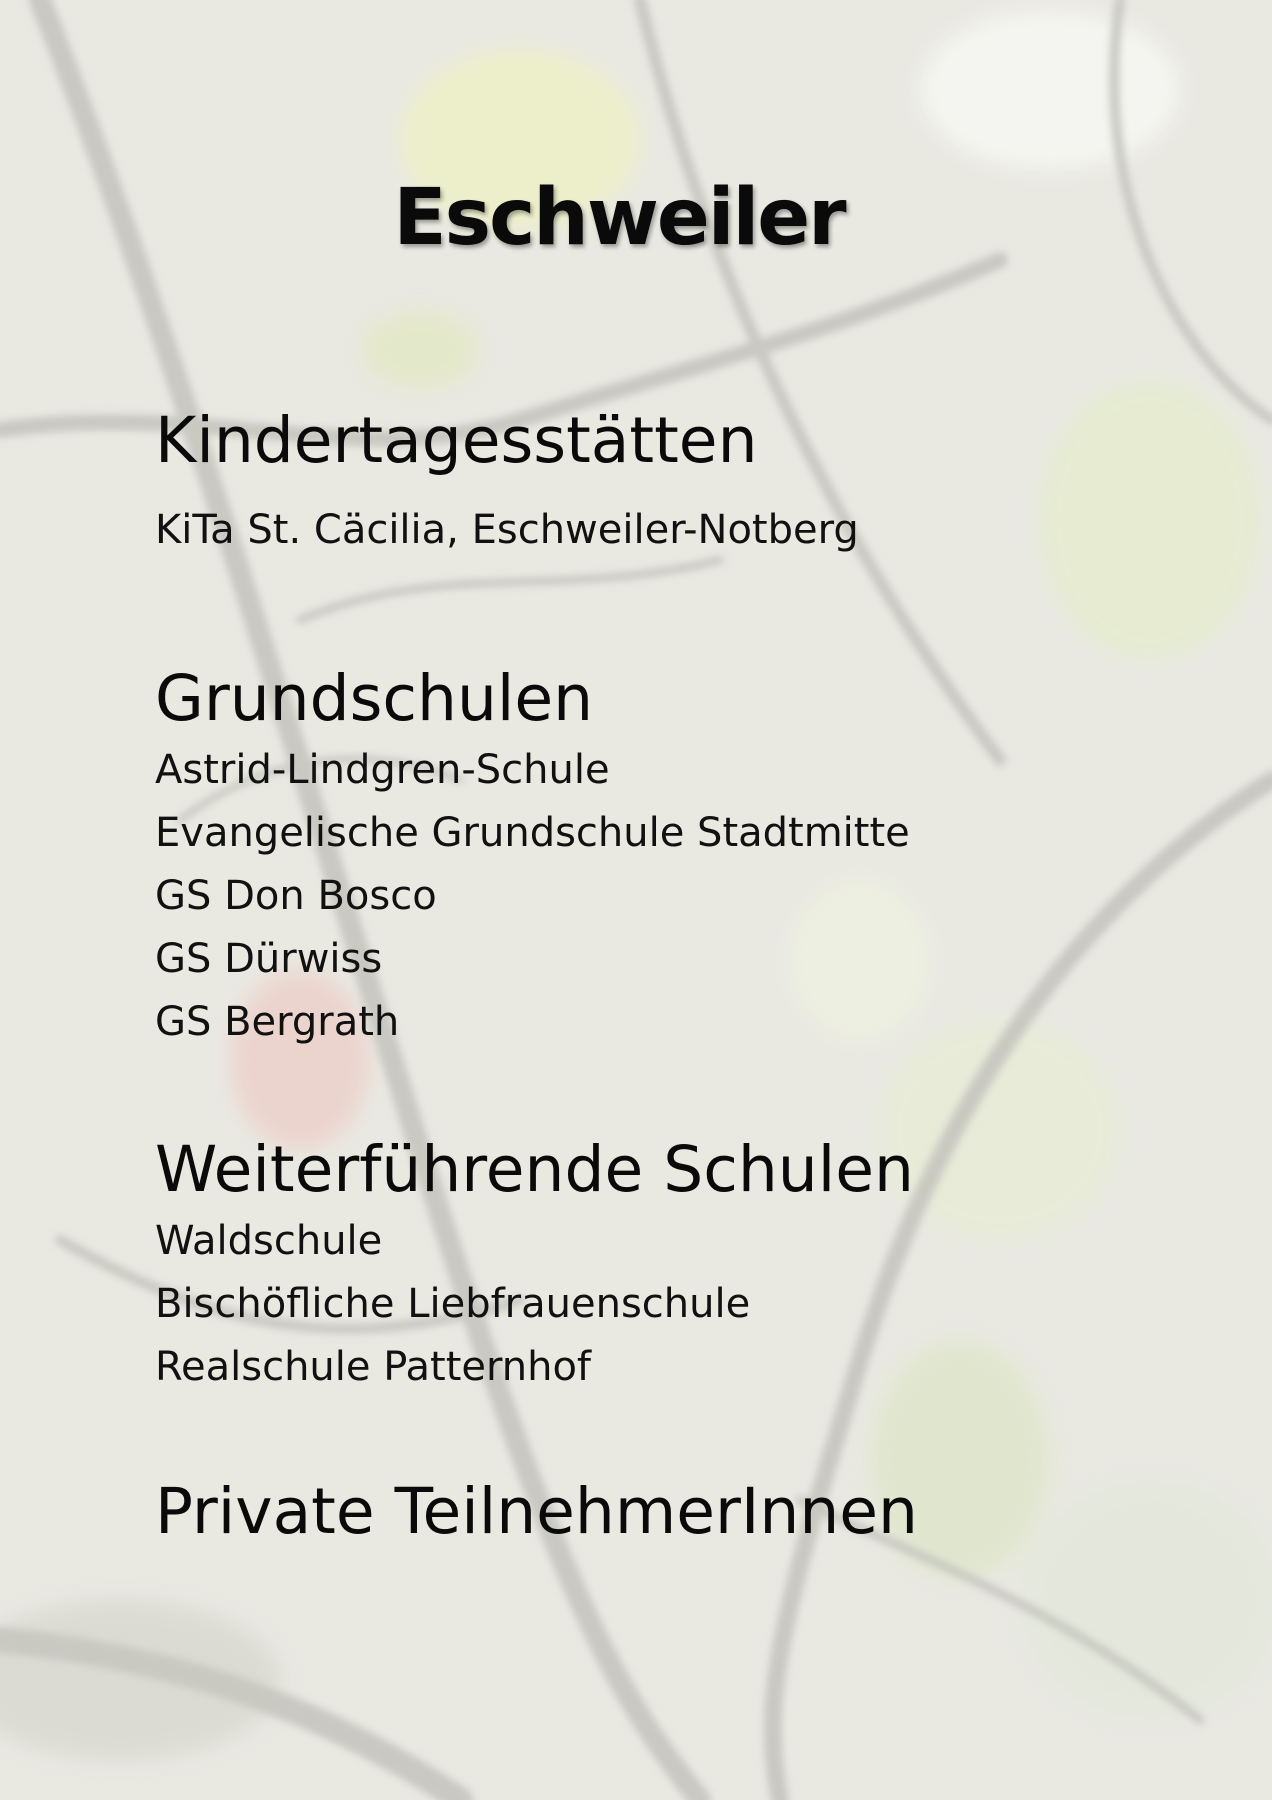 The height and width of the screenshot is (1800, 1272). Describe the element at coordinates (277, 1022) in the screenshot. I see `list-item: GS Bergrath` at that location.